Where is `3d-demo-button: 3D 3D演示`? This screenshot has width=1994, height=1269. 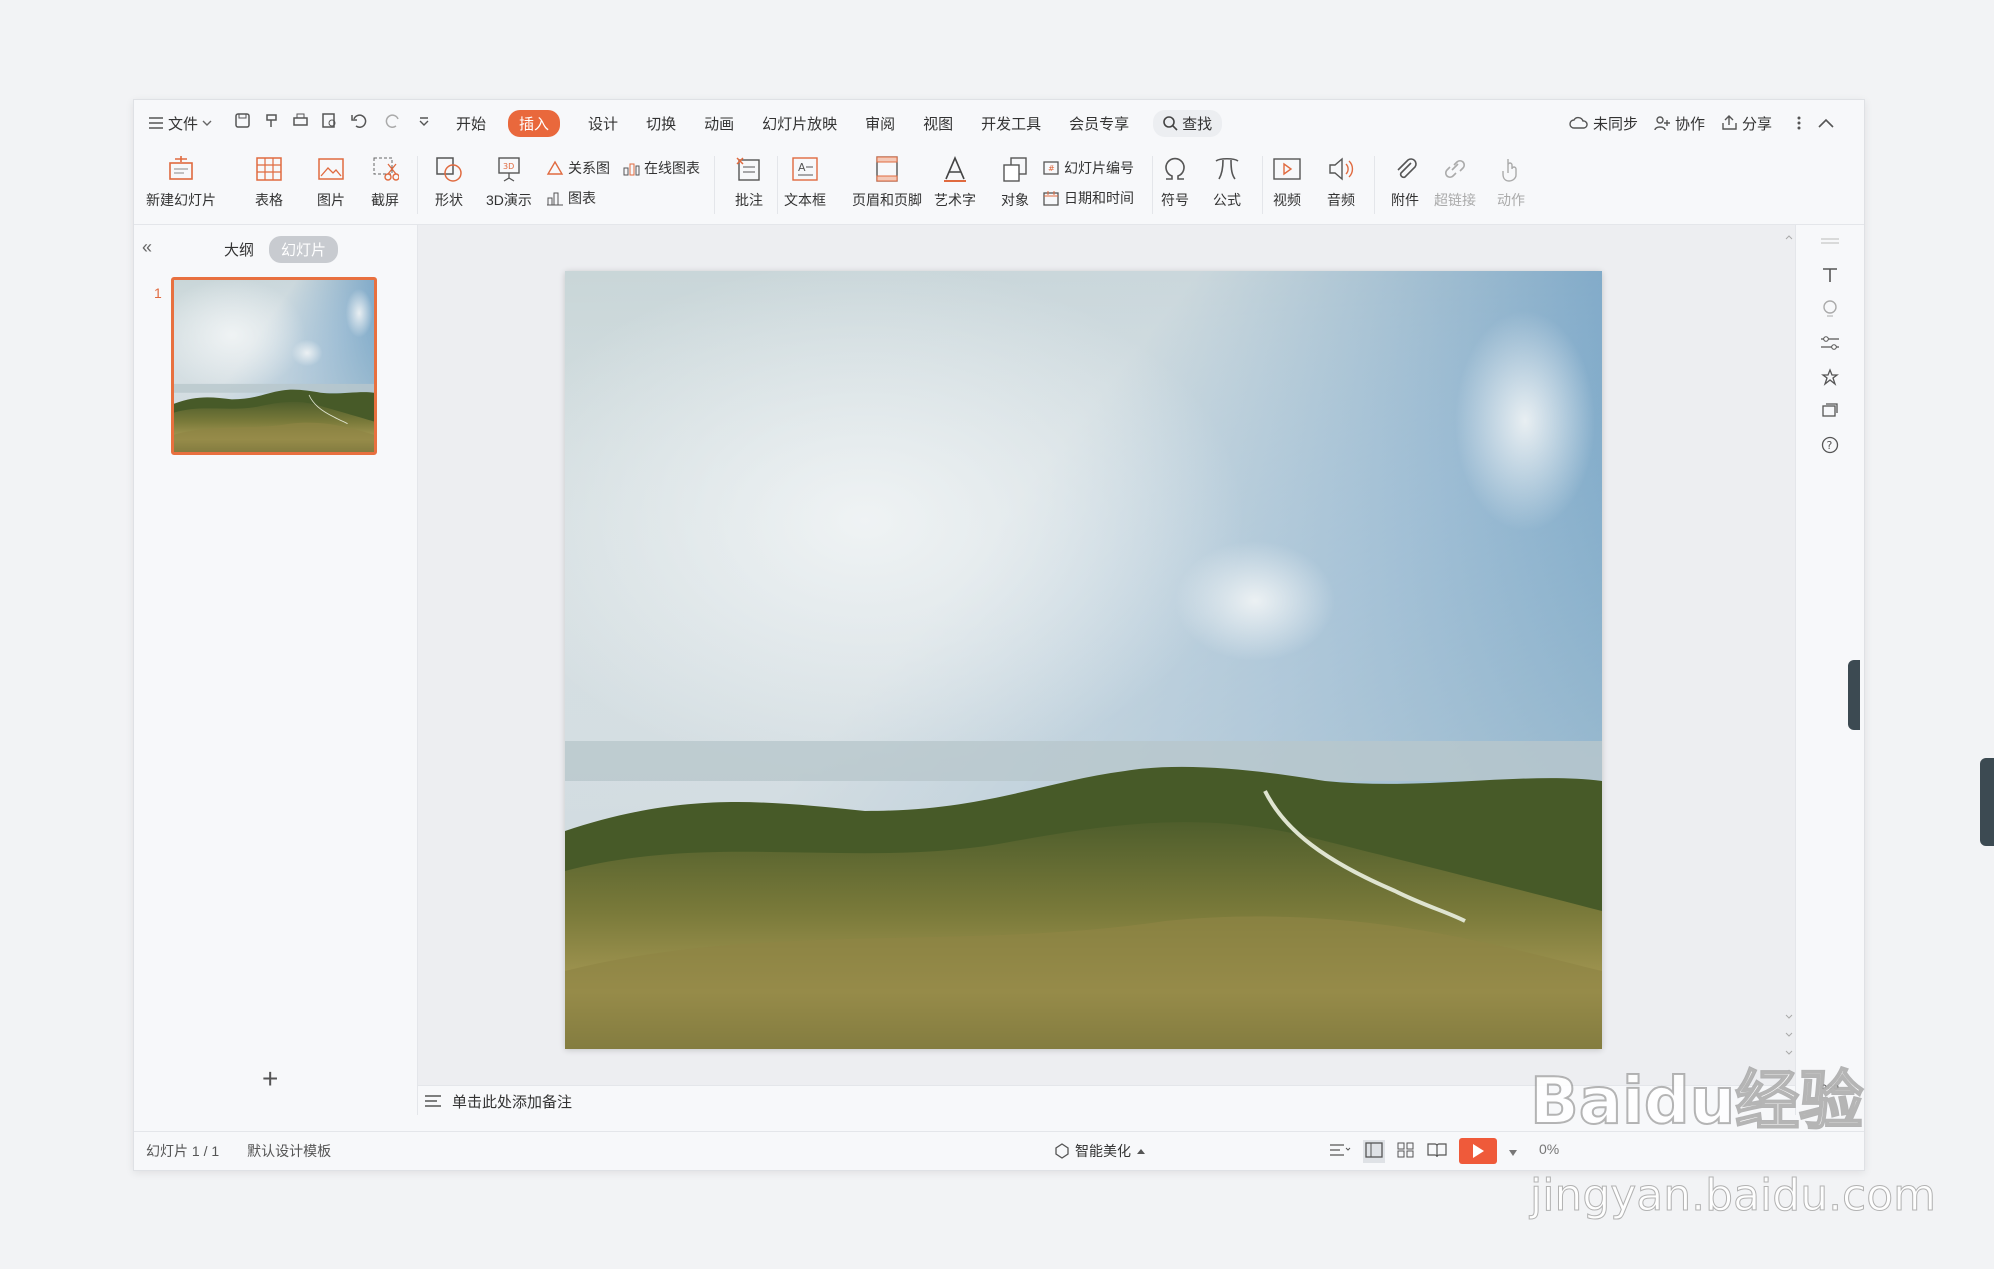 3d-demo-button: 3D 3D演示 is located at coordinates (509, 178).